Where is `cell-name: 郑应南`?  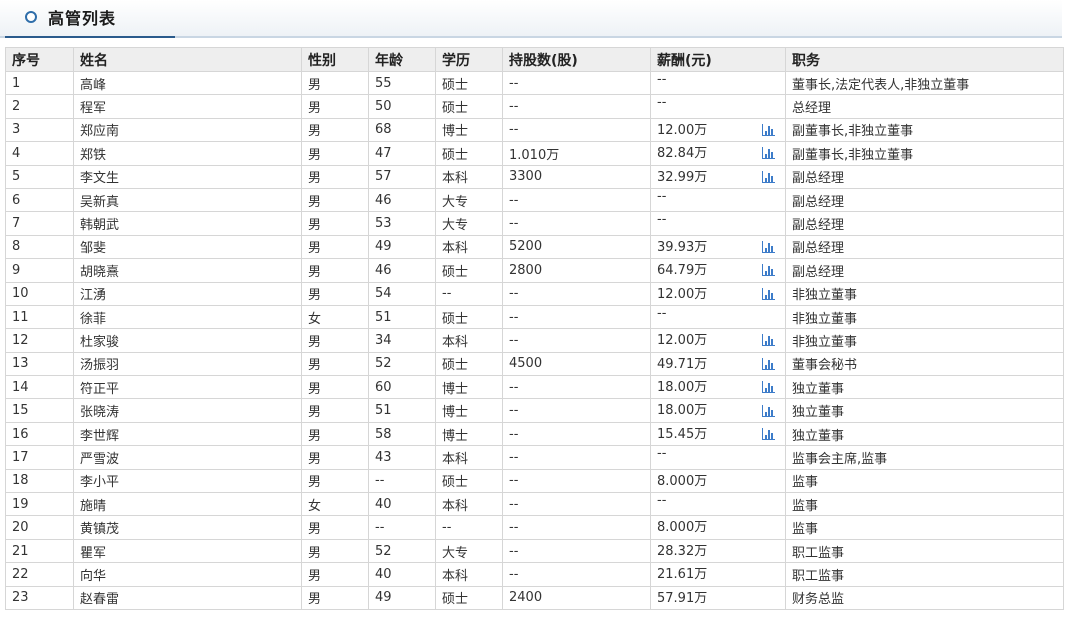
cell-name: 郑应南 is located at coordinates (187, 130).